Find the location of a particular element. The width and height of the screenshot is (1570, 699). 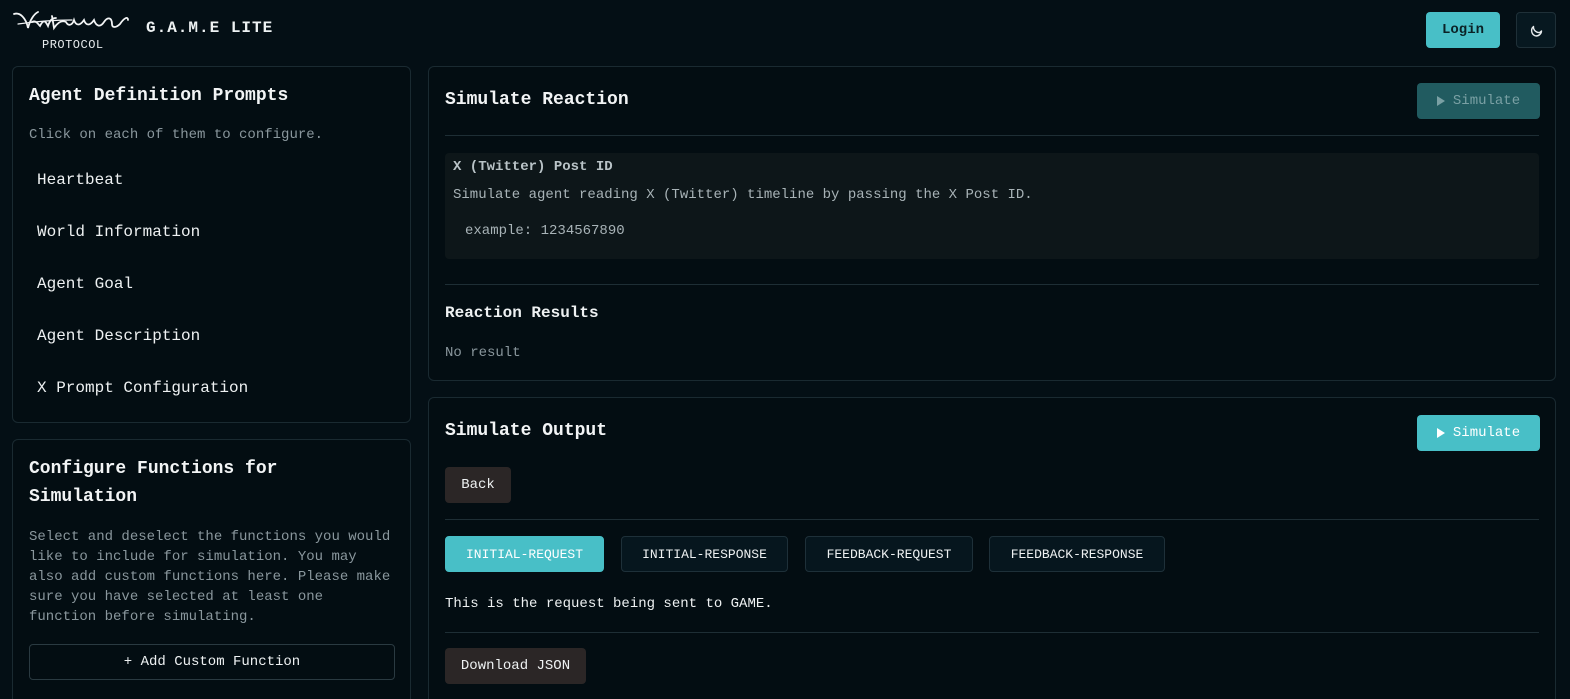

theme-toggle-button is located at coordinates (1536, 30).